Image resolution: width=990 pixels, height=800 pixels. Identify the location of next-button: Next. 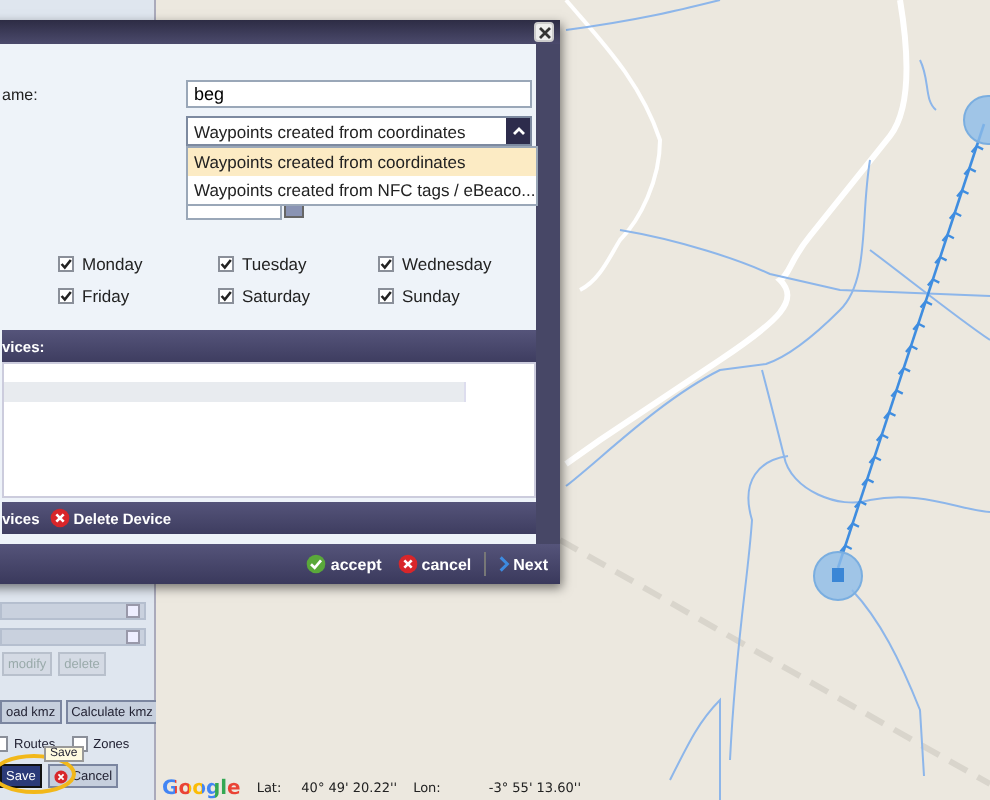
(522, 564).